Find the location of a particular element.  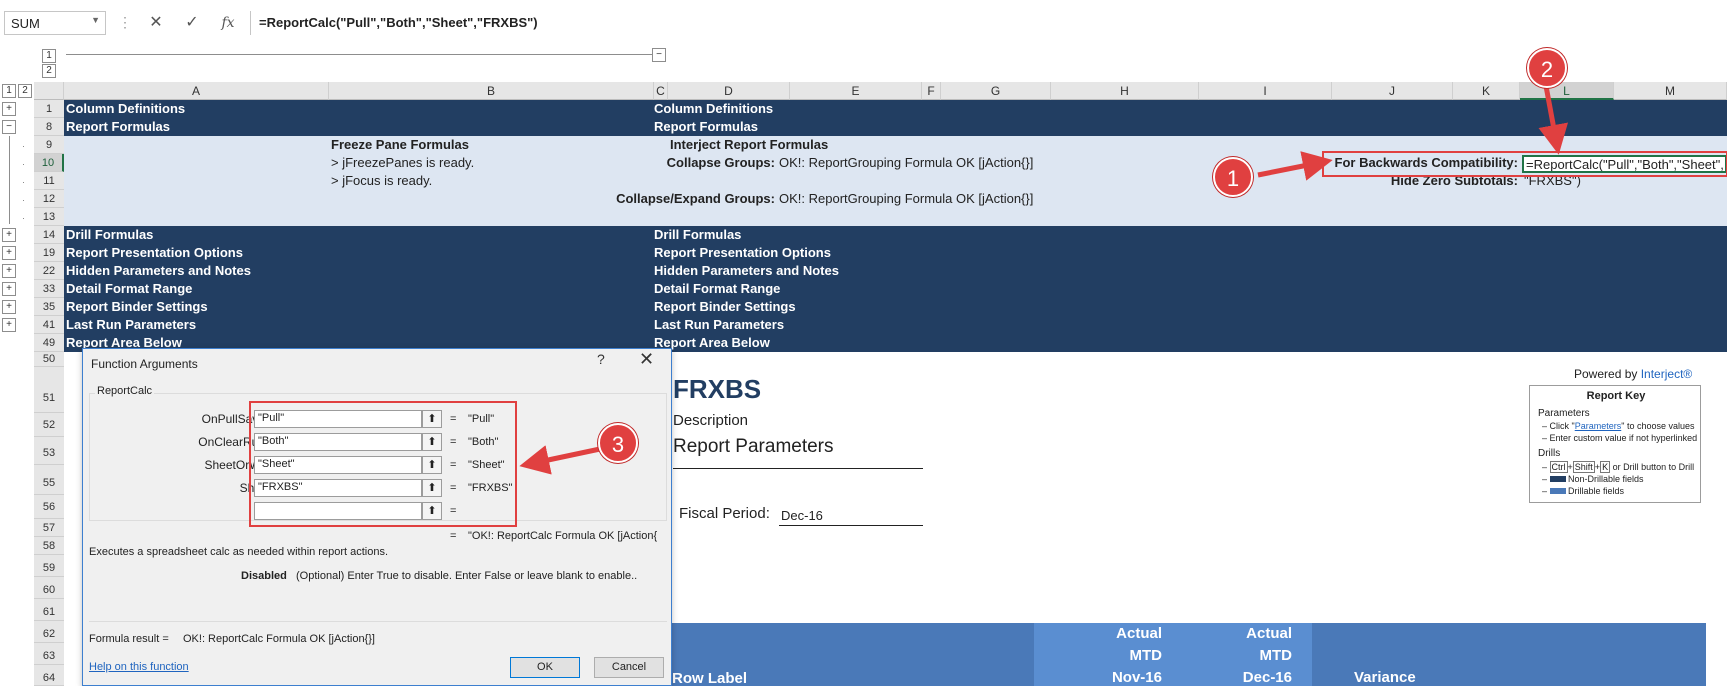

annotation-marker-2: 2 is located at coordinates (1547, 68).